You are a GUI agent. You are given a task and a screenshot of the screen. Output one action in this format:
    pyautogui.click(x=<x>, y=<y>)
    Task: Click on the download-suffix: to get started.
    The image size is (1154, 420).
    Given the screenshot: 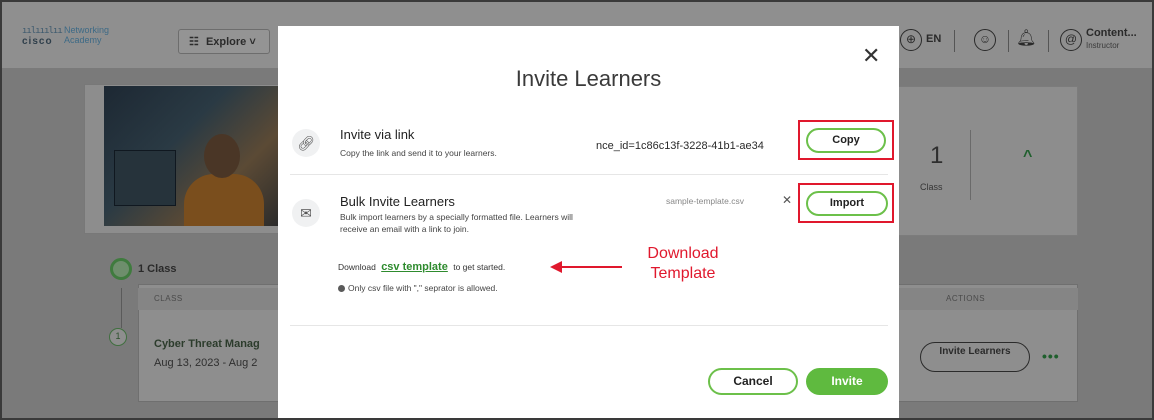 What is the action you would take?
    pyautogui.click(x=479, y=267)
    